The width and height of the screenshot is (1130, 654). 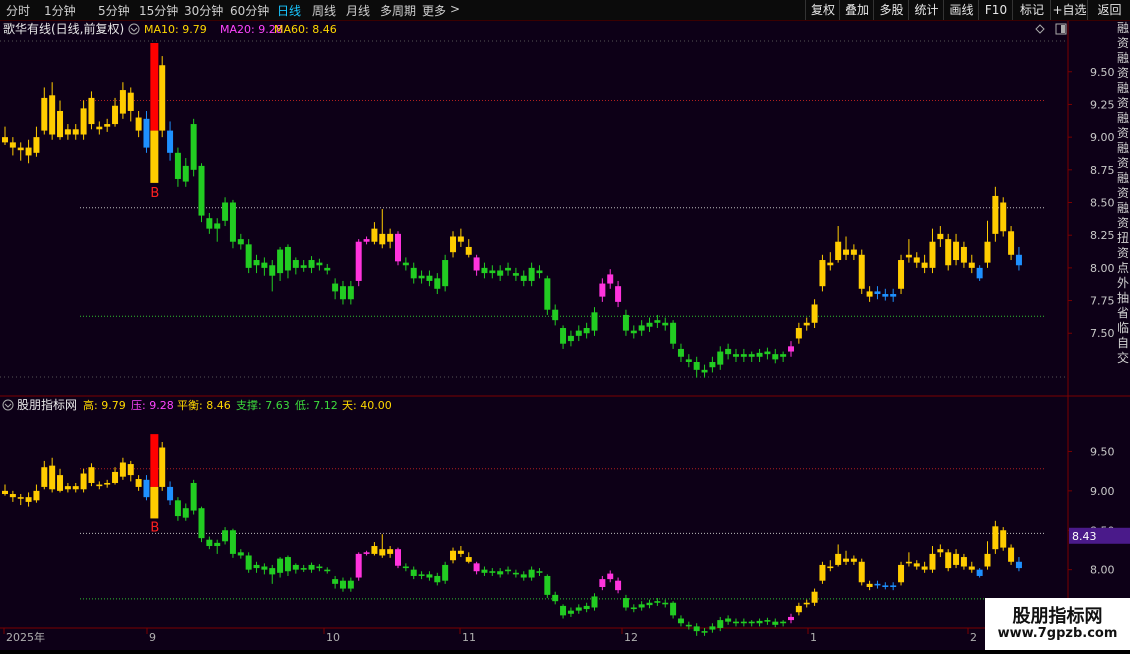 What do you see at coordinates (152, 405) in the screenshot?
I see `legend-pressure: 压: 9.28` at bounding box center [152, 405].